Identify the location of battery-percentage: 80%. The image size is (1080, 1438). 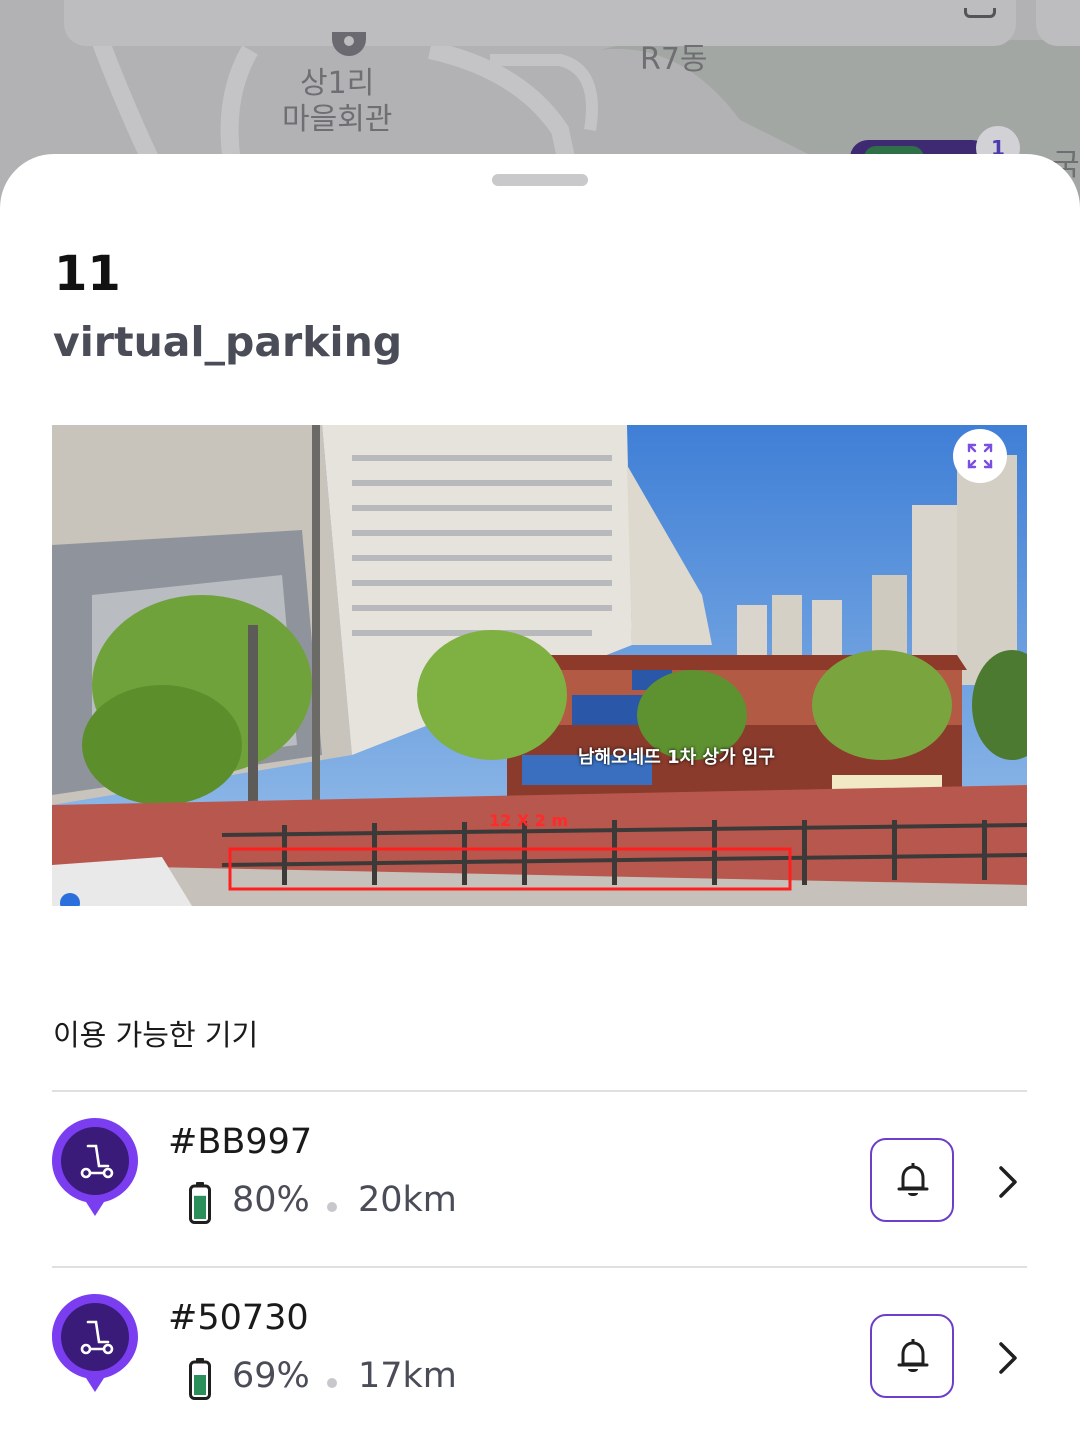
(271, 1200).